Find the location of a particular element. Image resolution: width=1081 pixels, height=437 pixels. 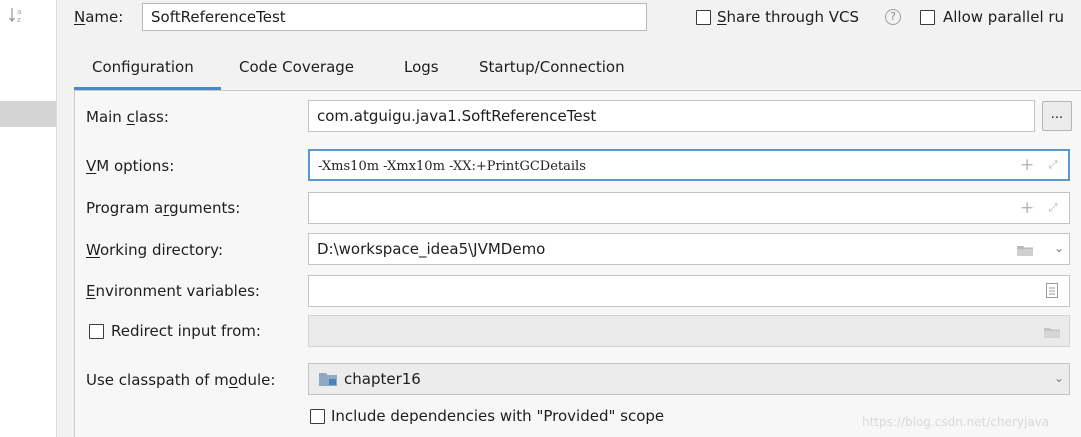

vm-options-expand-icon: ⤢ is located at coordinates (1053, 165).